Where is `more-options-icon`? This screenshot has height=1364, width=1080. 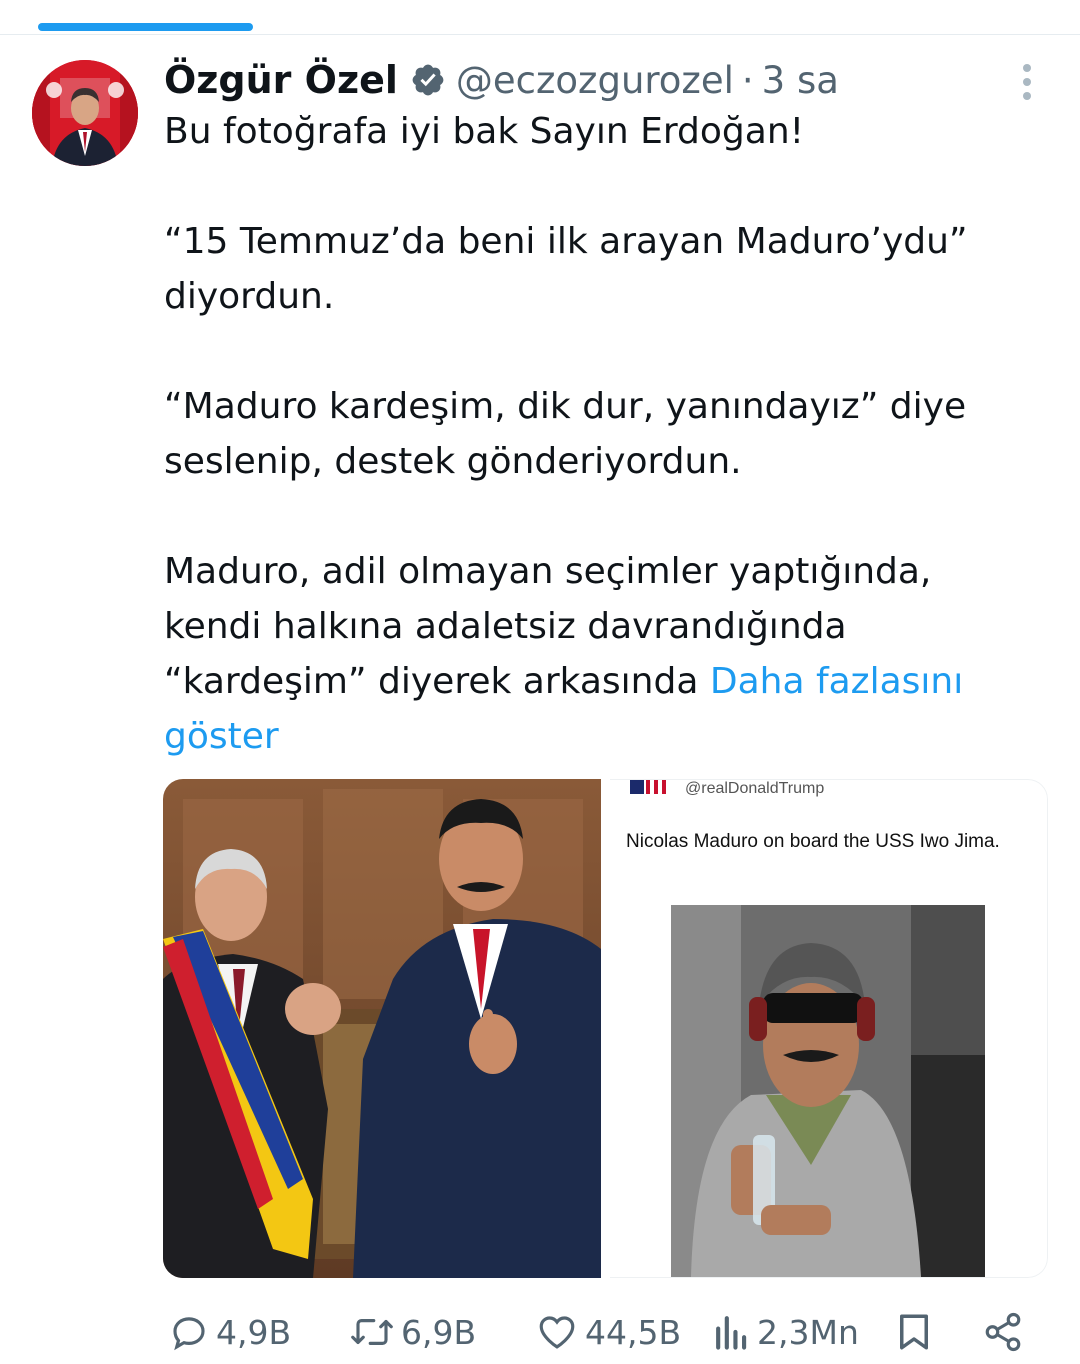 more-options-icon is located at coordinates (1027, 82).